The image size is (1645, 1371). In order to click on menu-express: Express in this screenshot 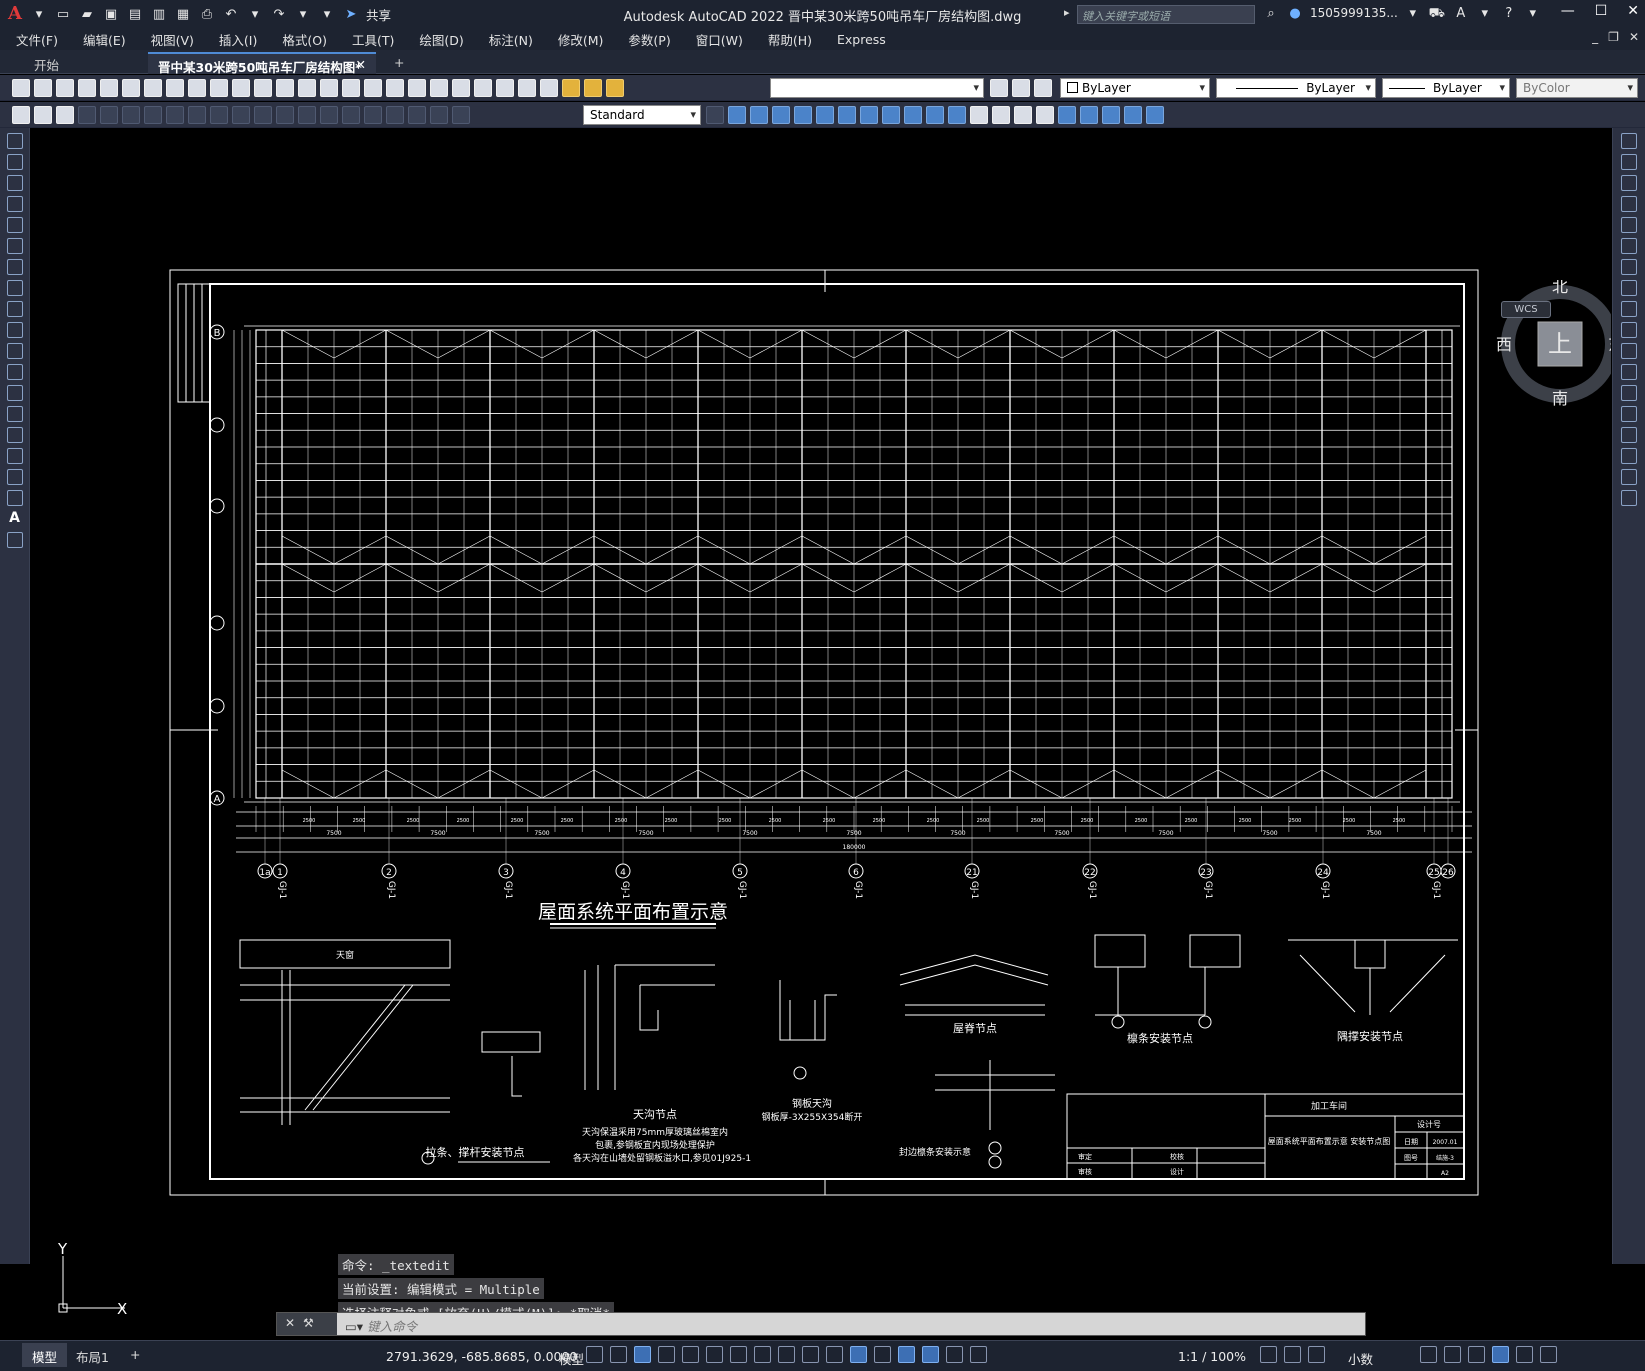, I will do `click(861, 39)`.